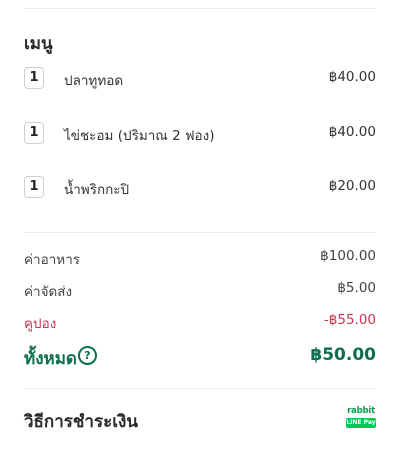  What do you see at coordinates (97, 190) in the screenshot?
I see `item-name: น้ำพริกกะปิ` at bounding box center [97, 190].